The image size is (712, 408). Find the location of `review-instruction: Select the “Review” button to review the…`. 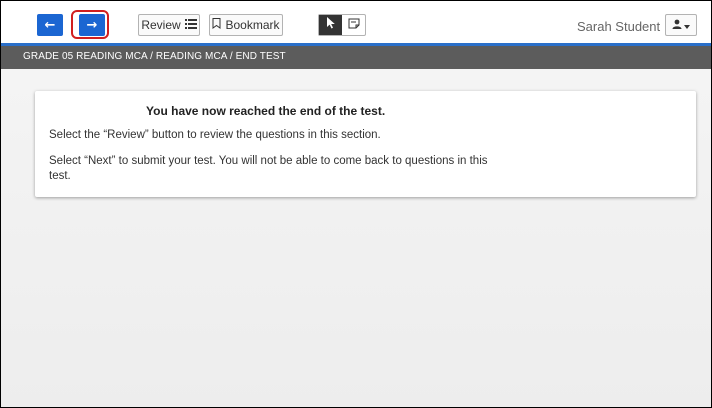

review-instruction: Select the “Review” button to review the… is located at coordinates (215, 135).